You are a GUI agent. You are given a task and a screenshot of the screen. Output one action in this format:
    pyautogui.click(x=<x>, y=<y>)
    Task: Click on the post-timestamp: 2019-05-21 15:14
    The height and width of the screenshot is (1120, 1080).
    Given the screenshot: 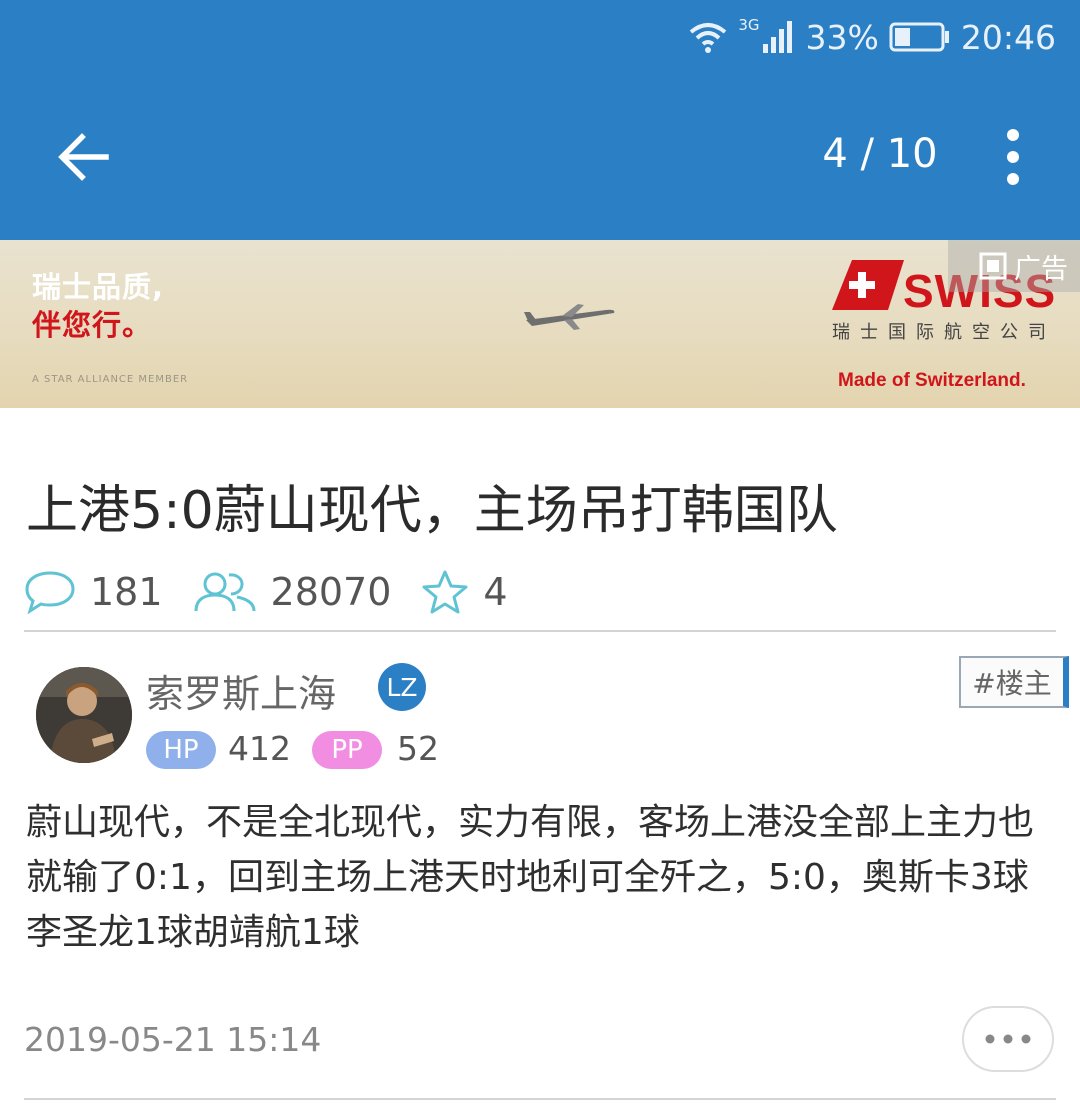 What is the action you would take?
    pyautogui.click(x=173, y=1039)
    